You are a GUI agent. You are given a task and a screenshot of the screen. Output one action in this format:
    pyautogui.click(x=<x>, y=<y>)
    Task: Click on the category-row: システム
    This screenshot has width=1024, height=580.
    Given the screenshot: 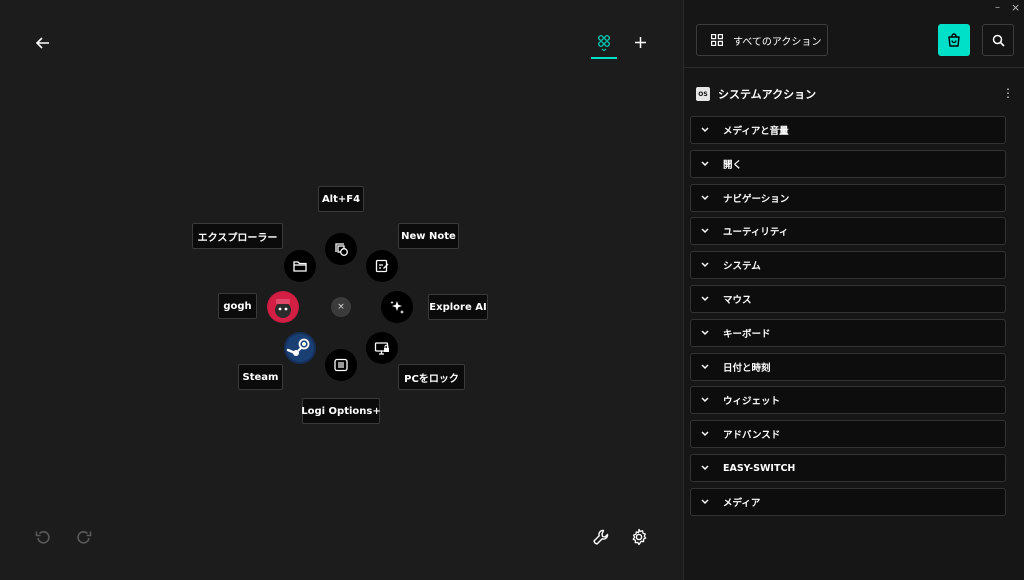 What is the action you would take?
    pyautogui.click(x=848, y=265)
    